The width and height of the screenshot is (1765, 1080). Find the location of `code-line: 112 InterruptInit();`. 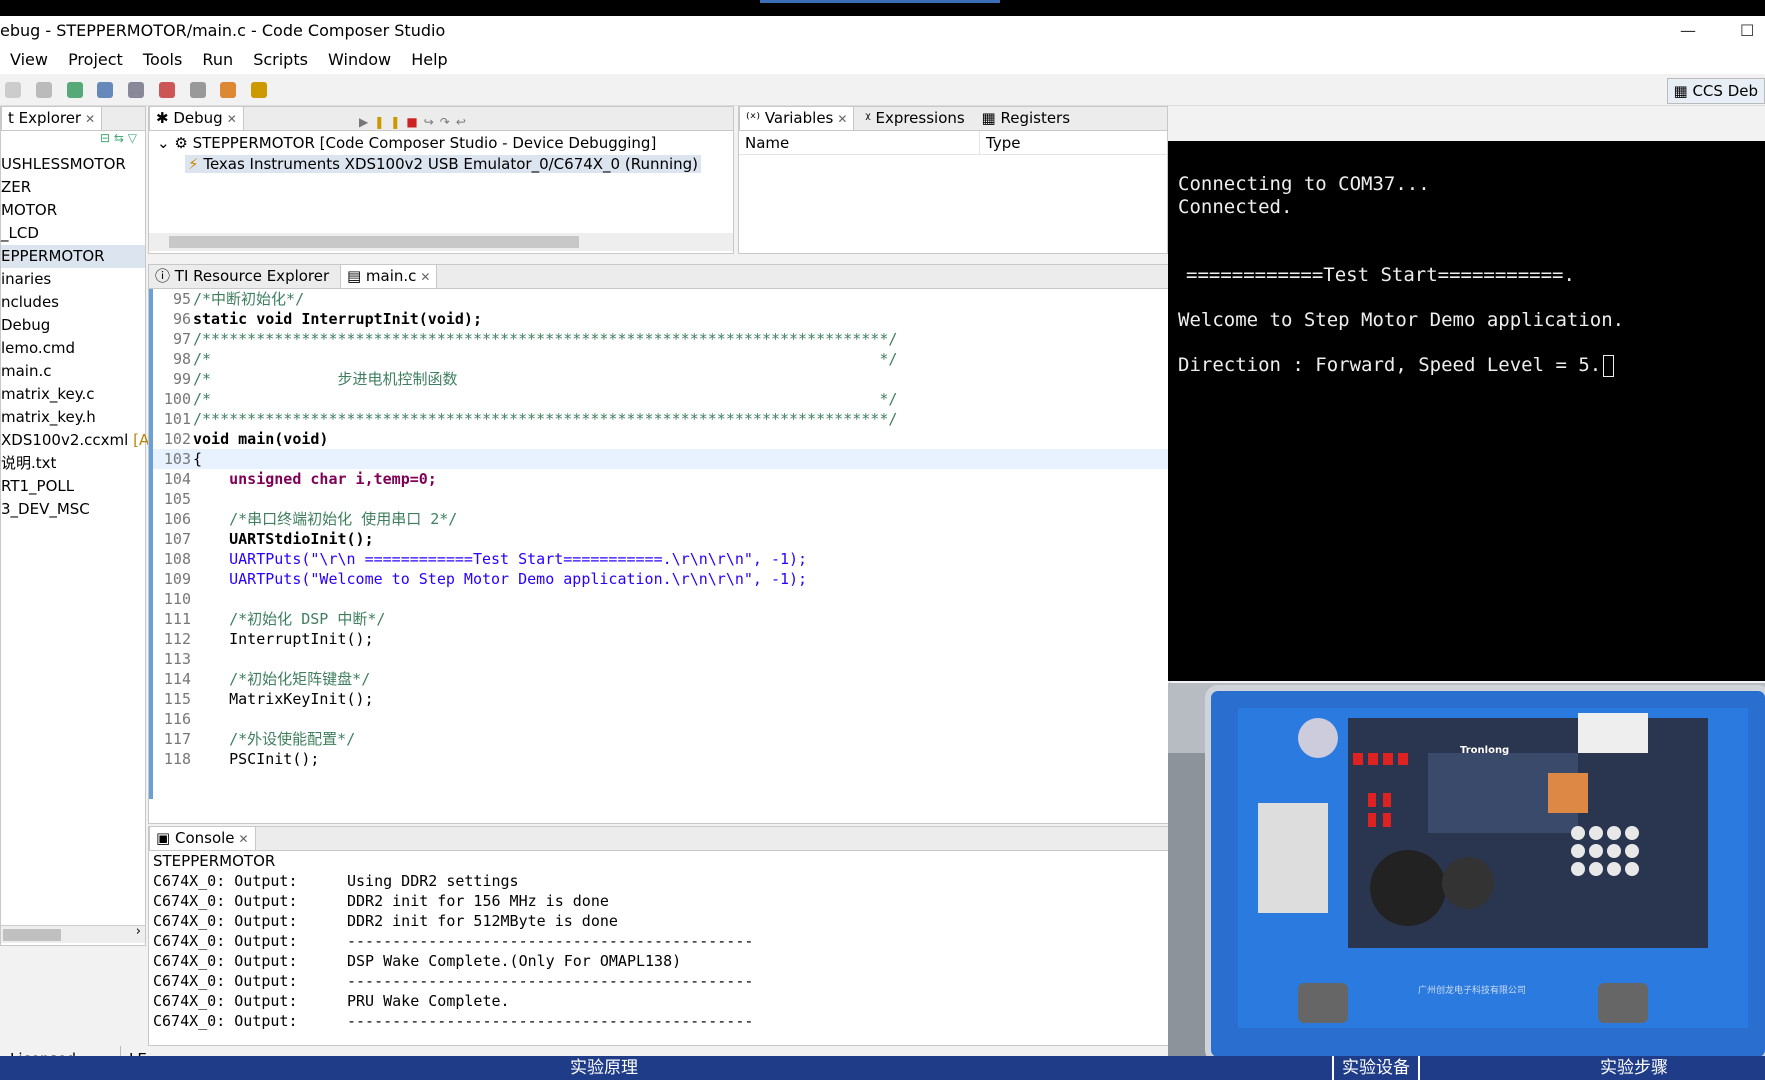

code-line: 112 InterruptInit(); is located at coordinates (661, 639).